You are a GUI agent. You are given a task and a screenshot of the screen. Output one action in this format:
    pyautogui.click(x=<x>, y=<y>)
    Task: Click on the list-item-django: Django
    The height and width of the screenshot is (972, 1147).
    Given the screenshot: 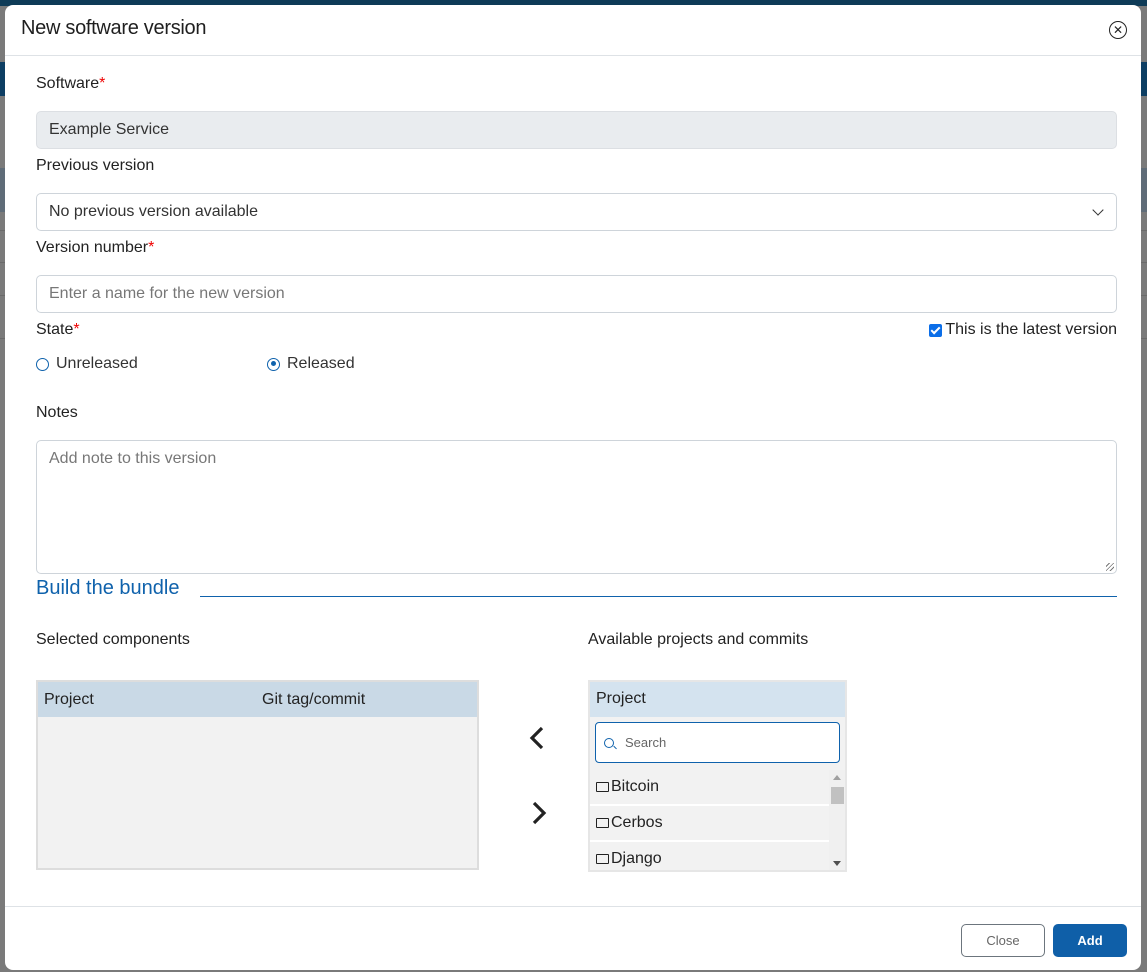 What is the action you would take?
    pyautogui.click(x=709, y=856)
    